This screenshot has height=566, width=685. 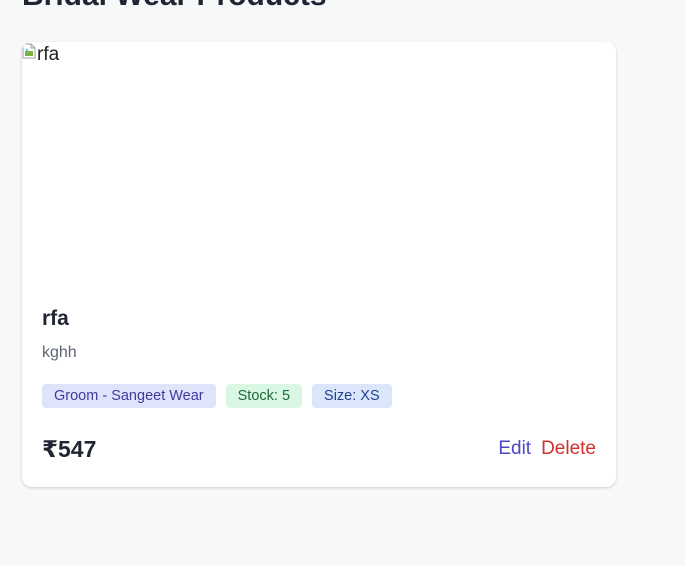 What do you see at coordinates (514, 449) in the screenshot?
I see `edit-button: Edit` at bounding box center [514, 449].